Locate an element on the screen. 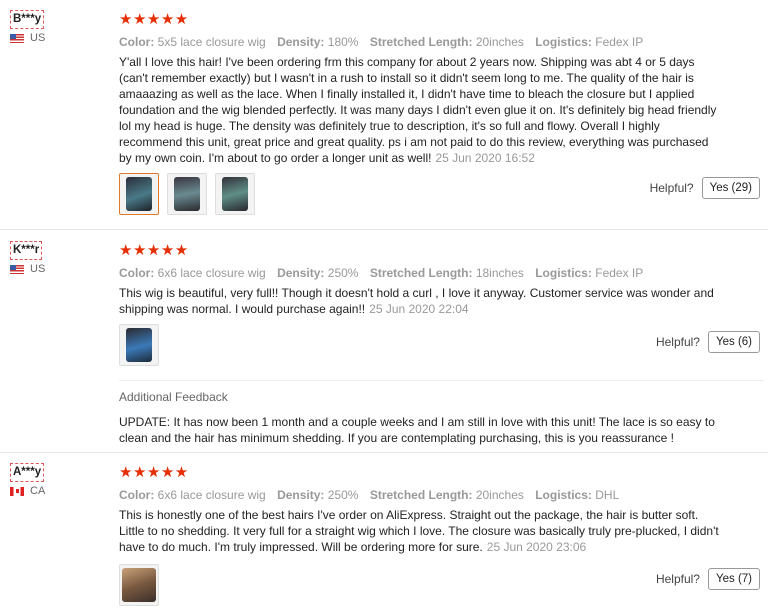 Image resolution: width=768 pixels, height=616 pixels. country-code: CA is located at coordinates (38, 491).